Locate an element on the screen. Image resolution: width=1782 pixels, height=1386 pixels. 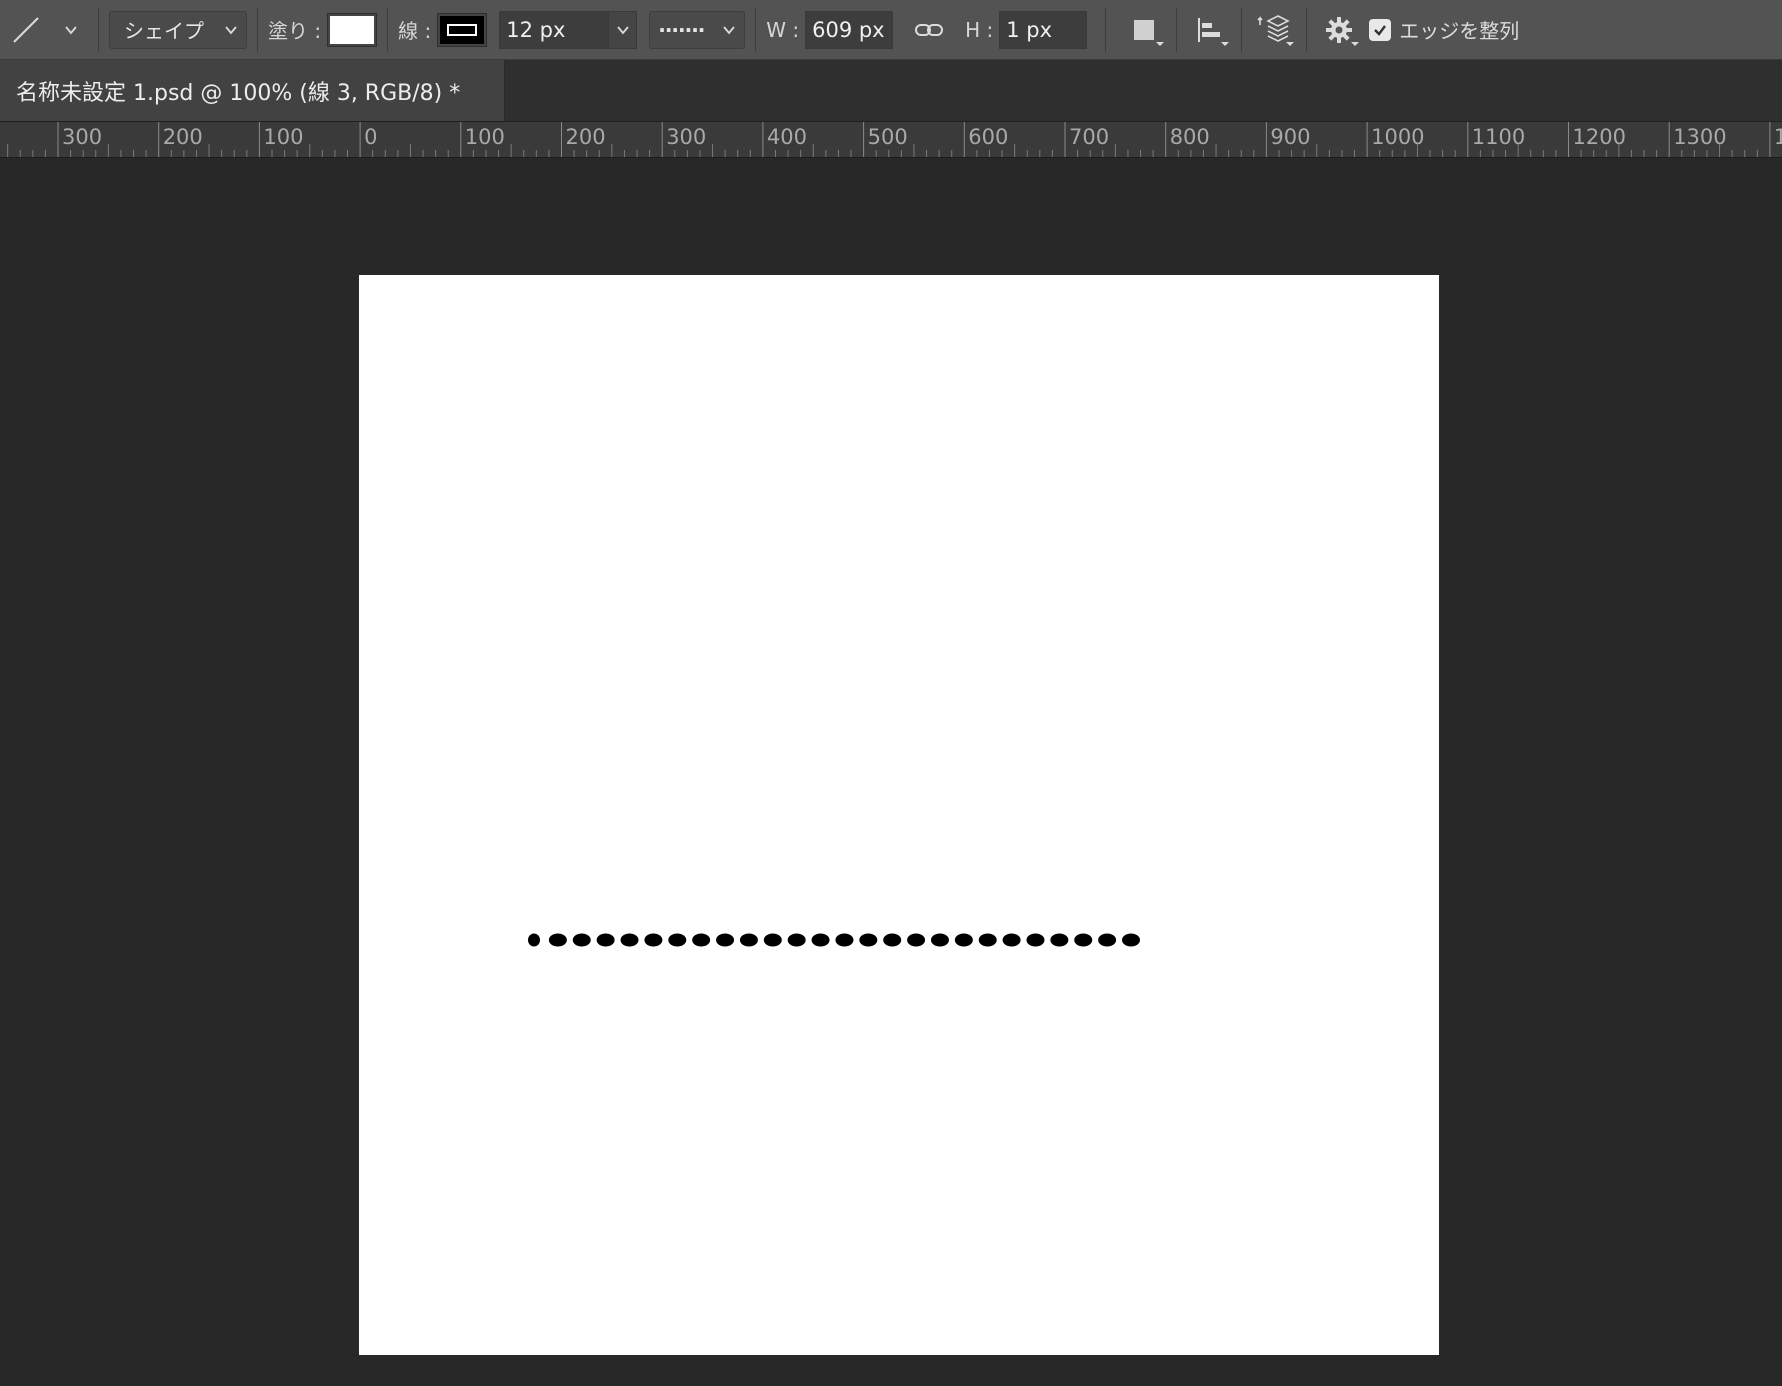
tool-mode-select: シェイプ is located at coordinates (178, 29).